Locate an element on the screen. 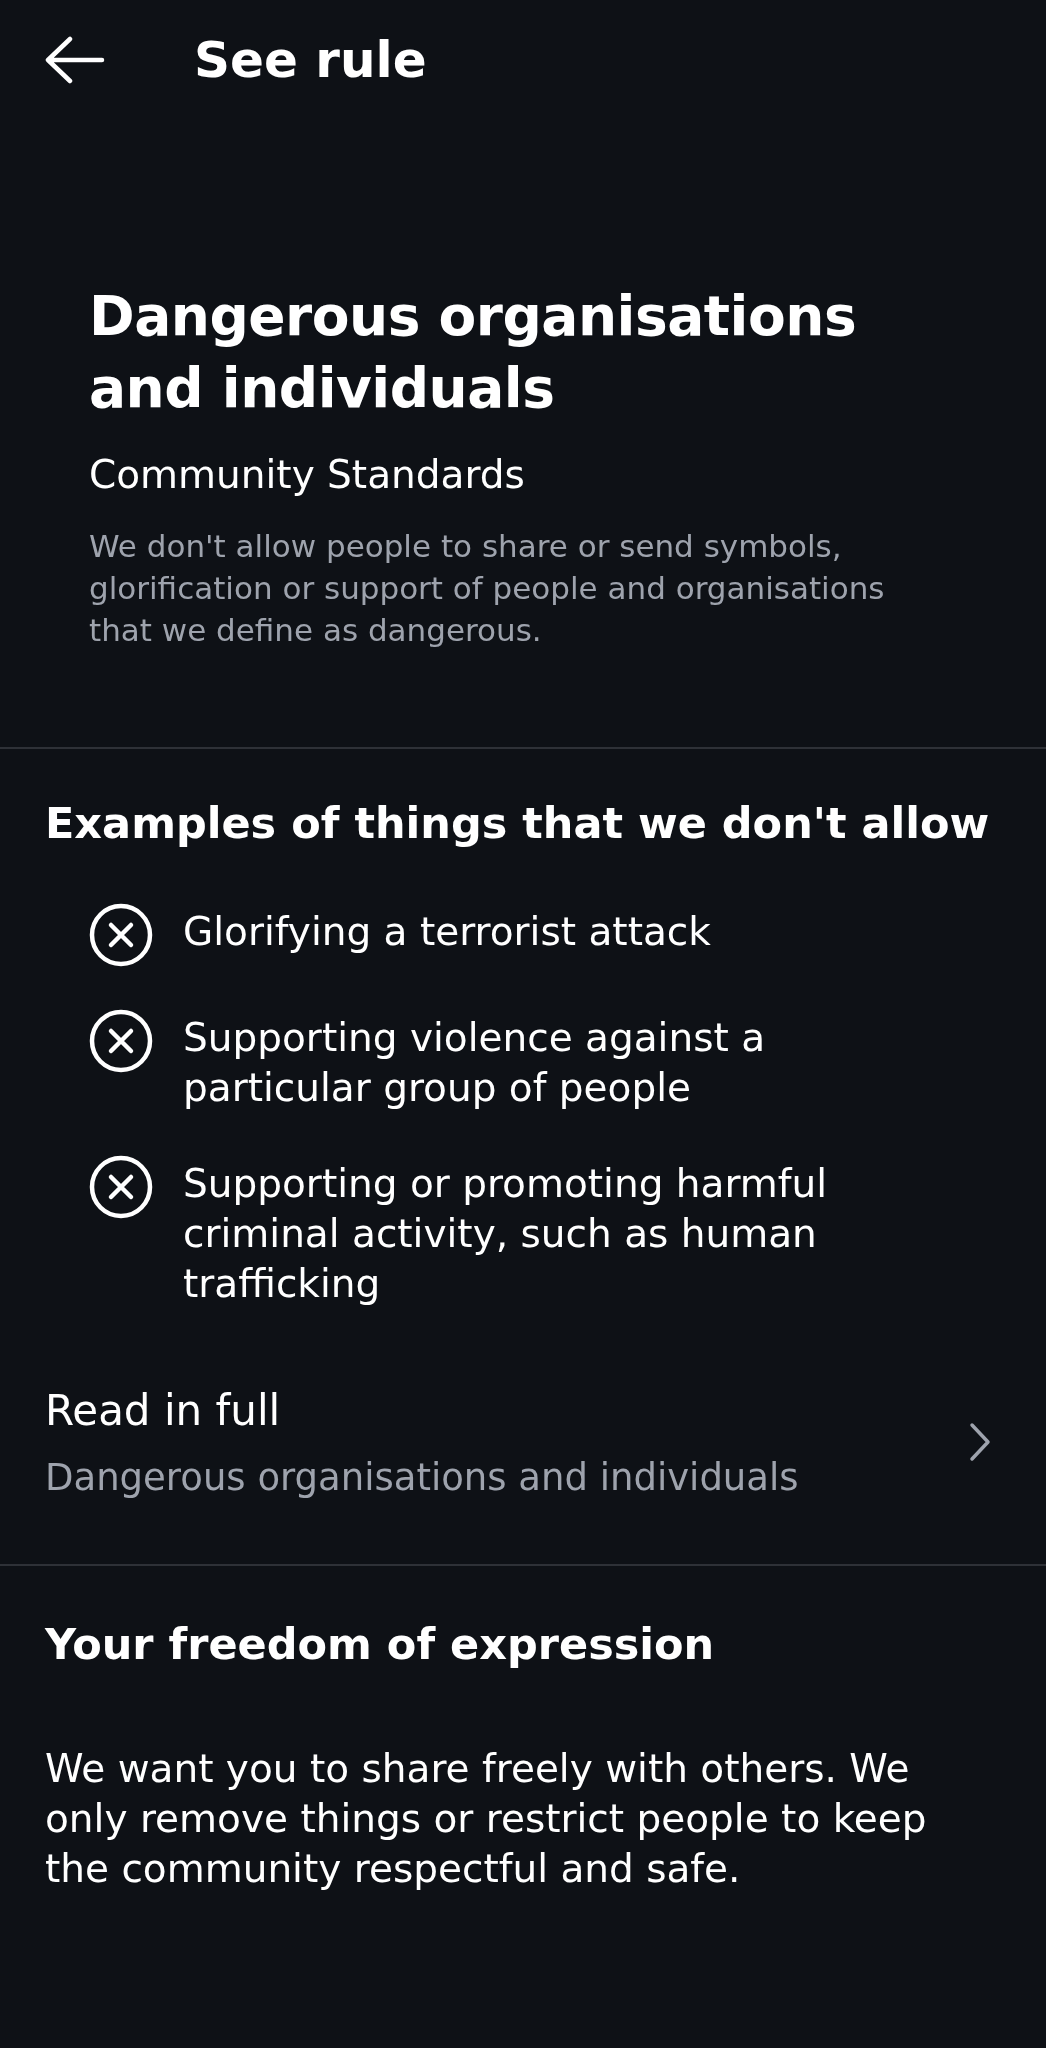  link-label: Read in full is located at coordinates (163, 1411).